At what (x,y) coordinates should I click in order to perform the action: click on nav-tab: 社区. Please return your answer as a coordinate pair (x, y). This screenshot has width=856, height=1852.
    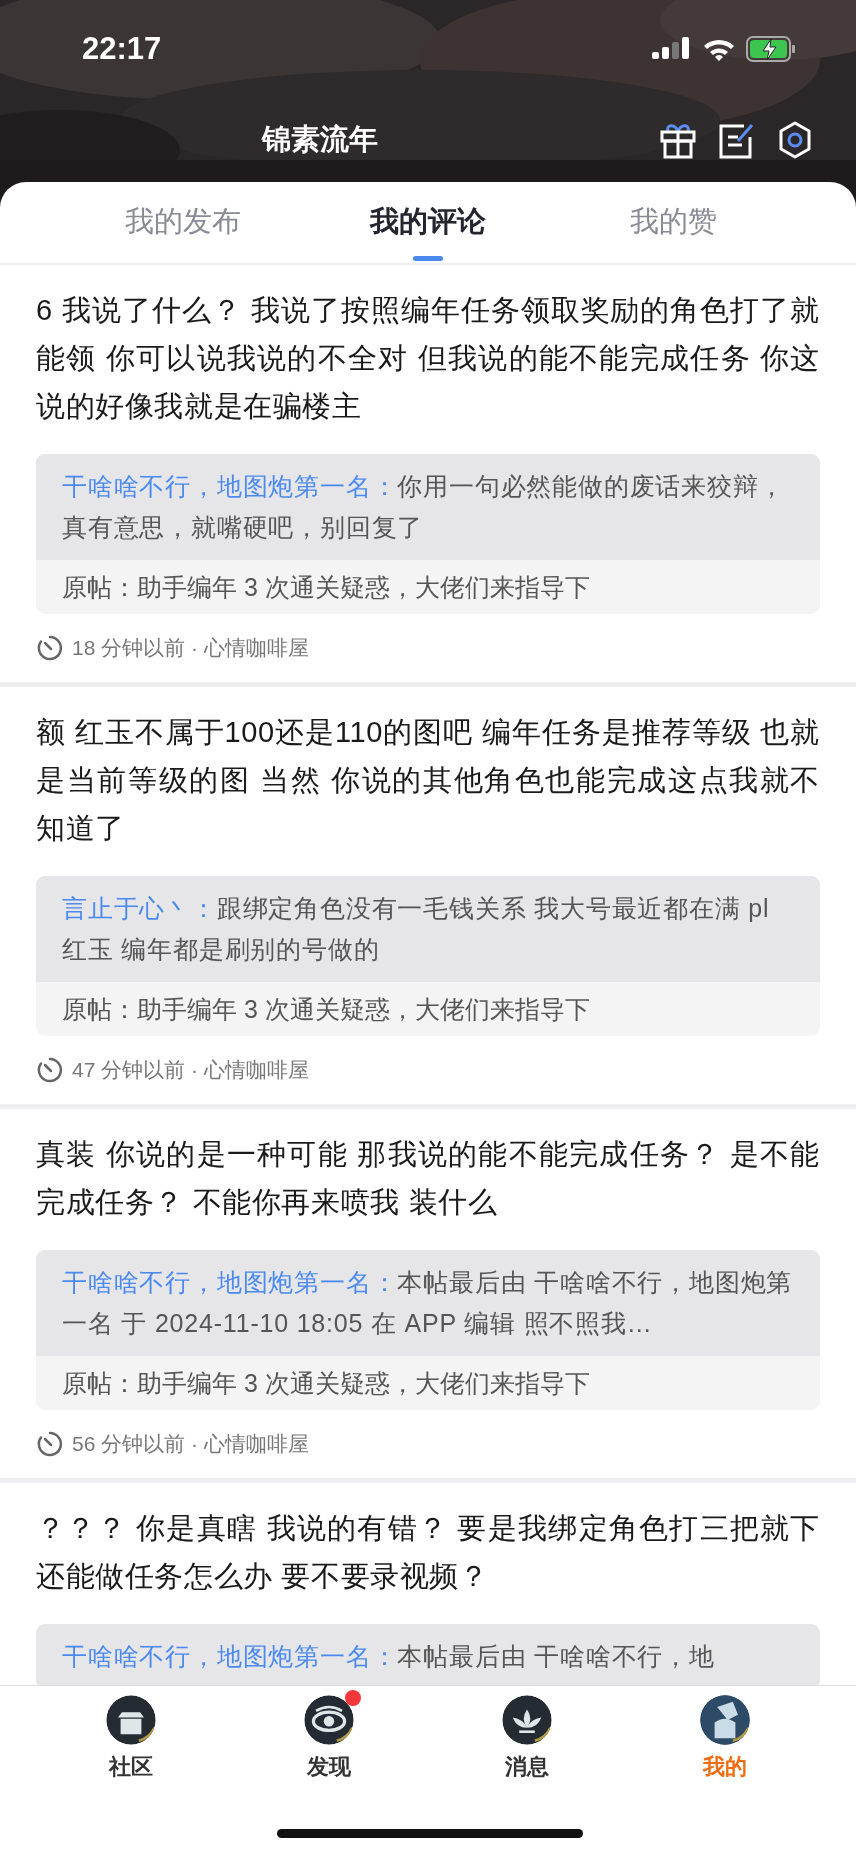
    Looking at the image, I should click on (131, 1738).